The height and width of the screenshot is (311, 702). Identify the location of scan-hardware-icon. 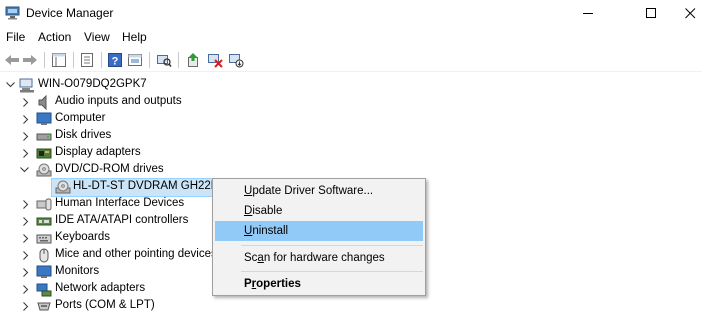
(164, 61).